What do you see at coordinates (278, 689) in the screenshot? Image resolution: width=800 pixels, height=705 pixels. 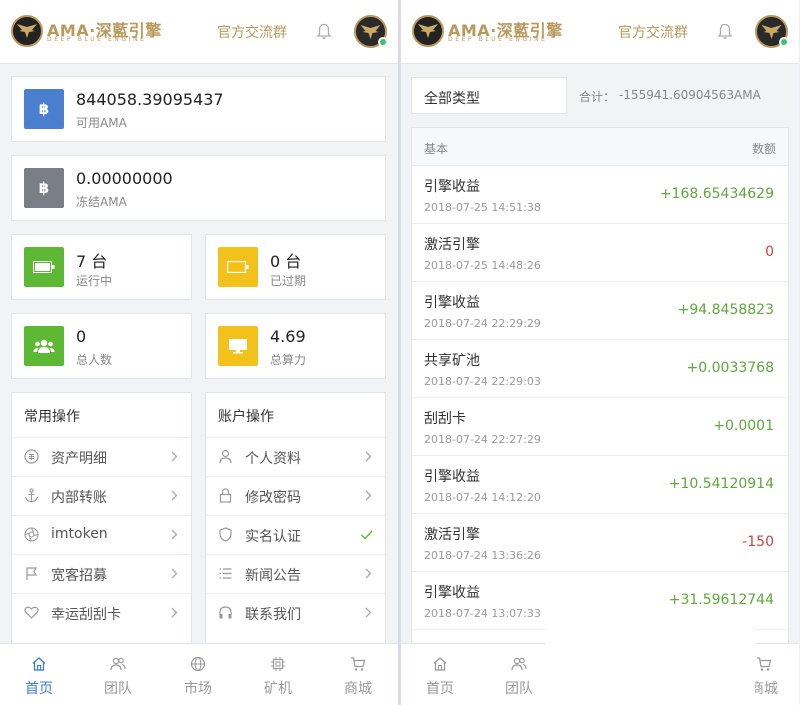 I see `nav-label: 矿机` at bounding box center [278, 689].